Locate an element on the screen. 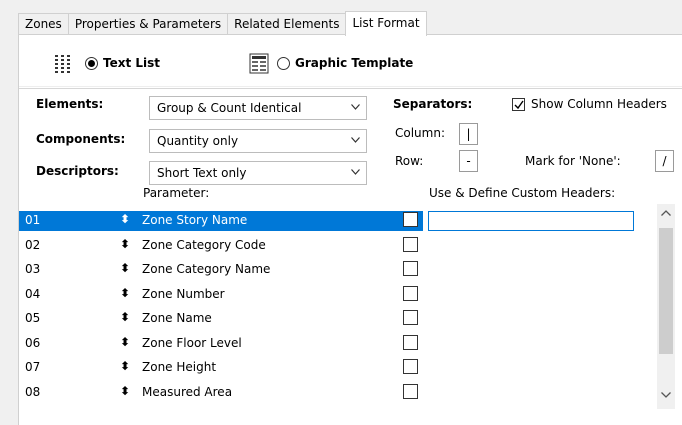  chevron-up-icon is located at coordinates (666, 213).